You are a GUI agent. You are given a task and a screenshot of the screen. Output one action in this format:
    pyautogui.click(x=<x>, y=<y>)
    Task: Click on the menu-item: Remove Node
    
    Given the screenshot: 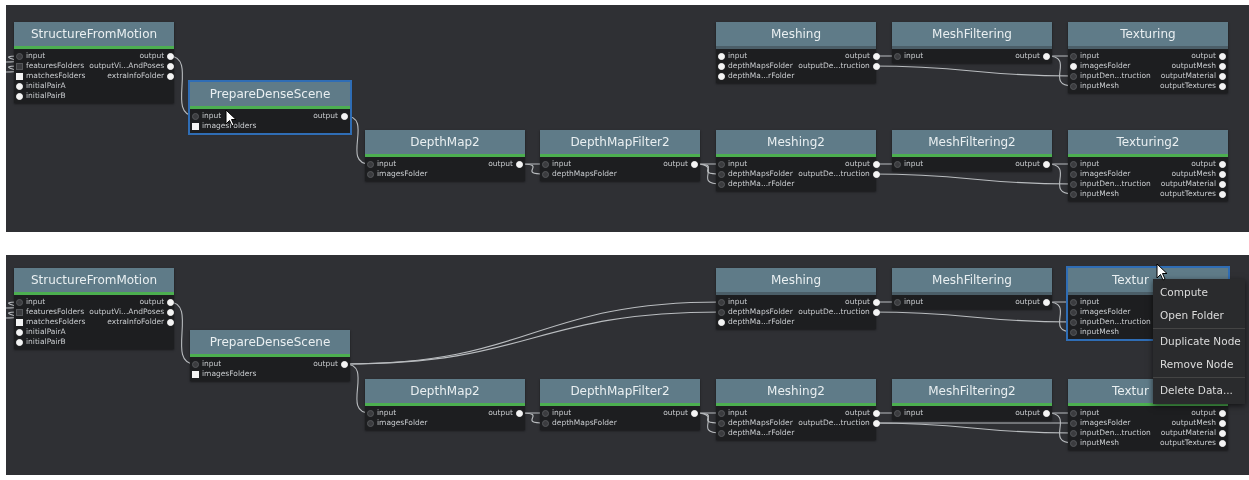 What is the action you would take?
    pyautogui.click(x=1199, y=364)
    